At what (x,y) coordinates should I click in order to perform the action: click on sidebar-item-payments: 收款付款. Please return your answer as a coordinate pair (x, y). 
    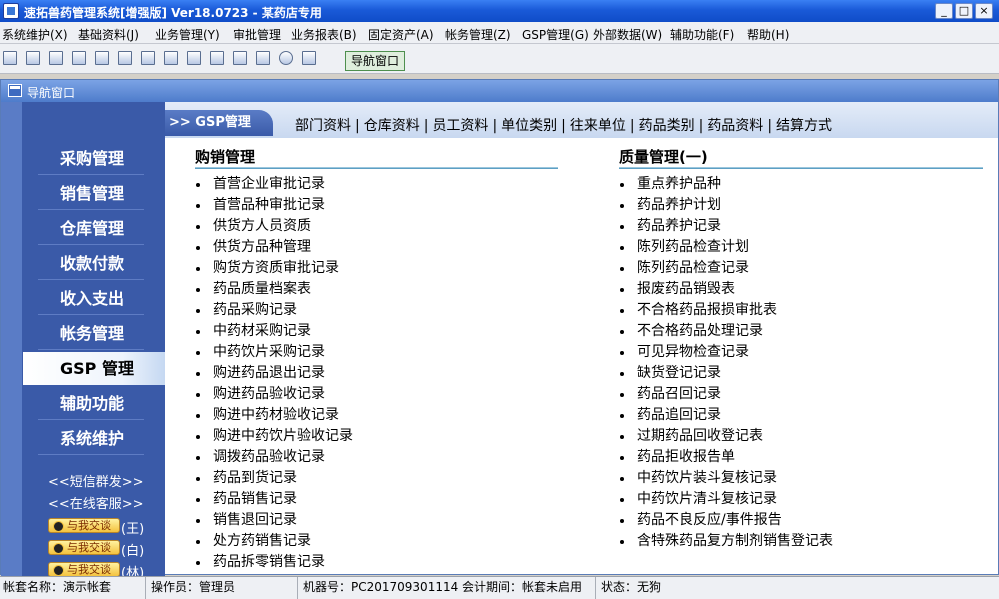
    Looking at the image, I should click on (91, 263).